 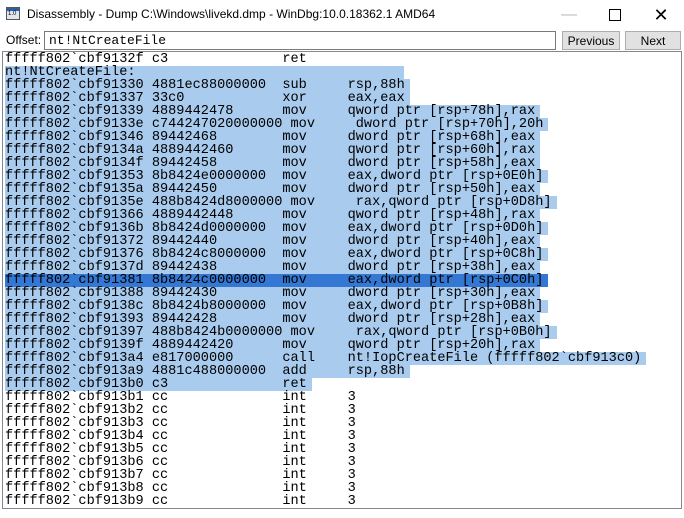 I want to click on next-button: Next, so click(x=653, y=40).